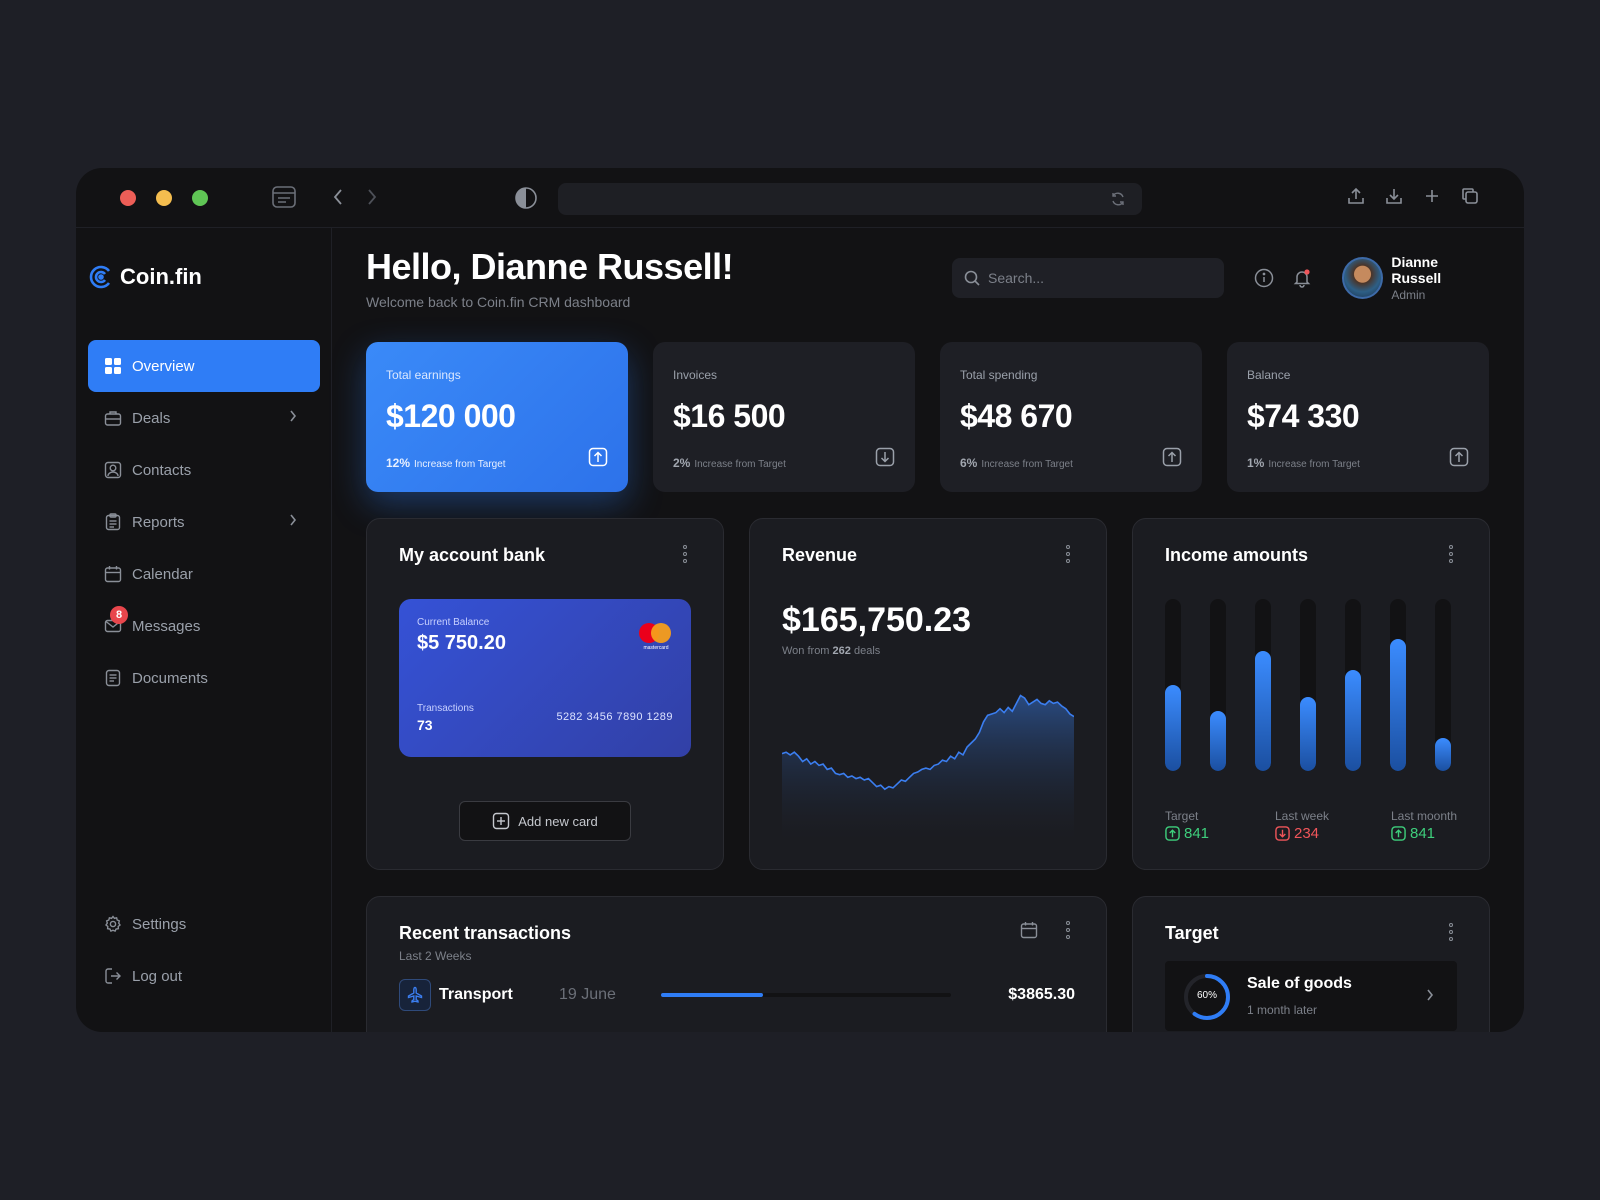 This screenshot has width=1600, height=1200. I want to click on forward-arrow-icon, so click(372, 197).